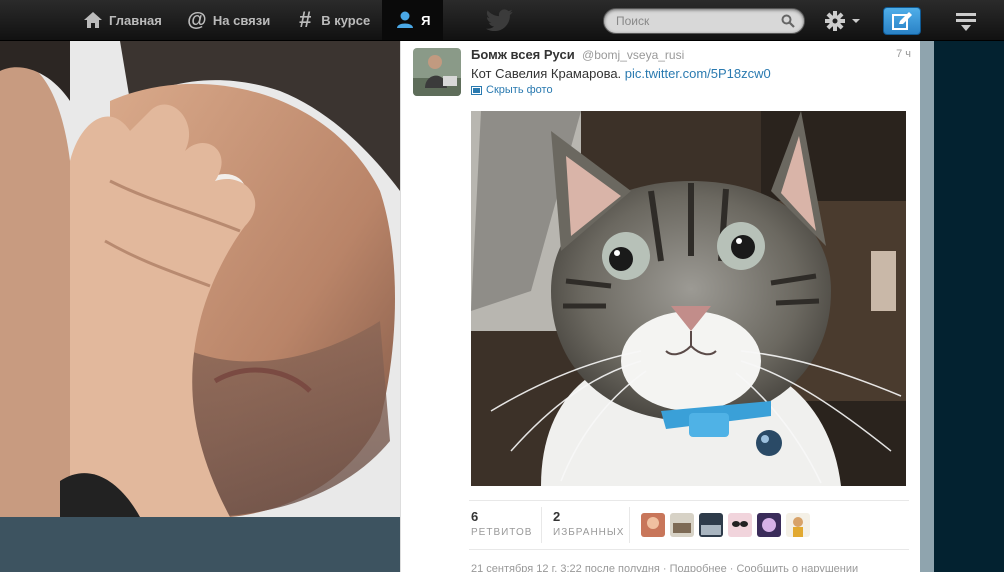 This screenshot has height=572, width=1004. What do you see at coordinates (426, 20) in the screenshot?
I see `nav-me-label: Я` at bounding box center [426, 20].